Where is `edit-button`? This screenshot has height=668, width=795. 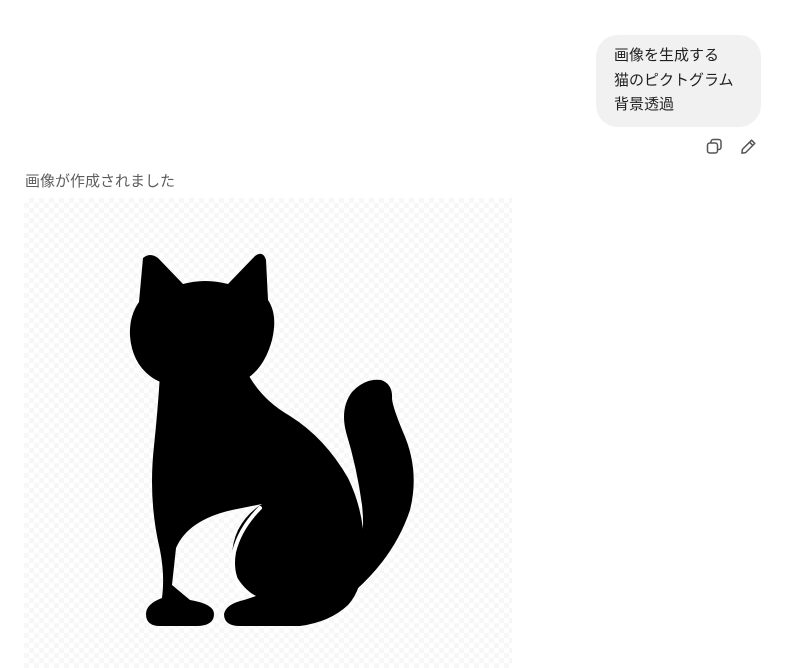 edit-button is located at coordinates (748, 146).